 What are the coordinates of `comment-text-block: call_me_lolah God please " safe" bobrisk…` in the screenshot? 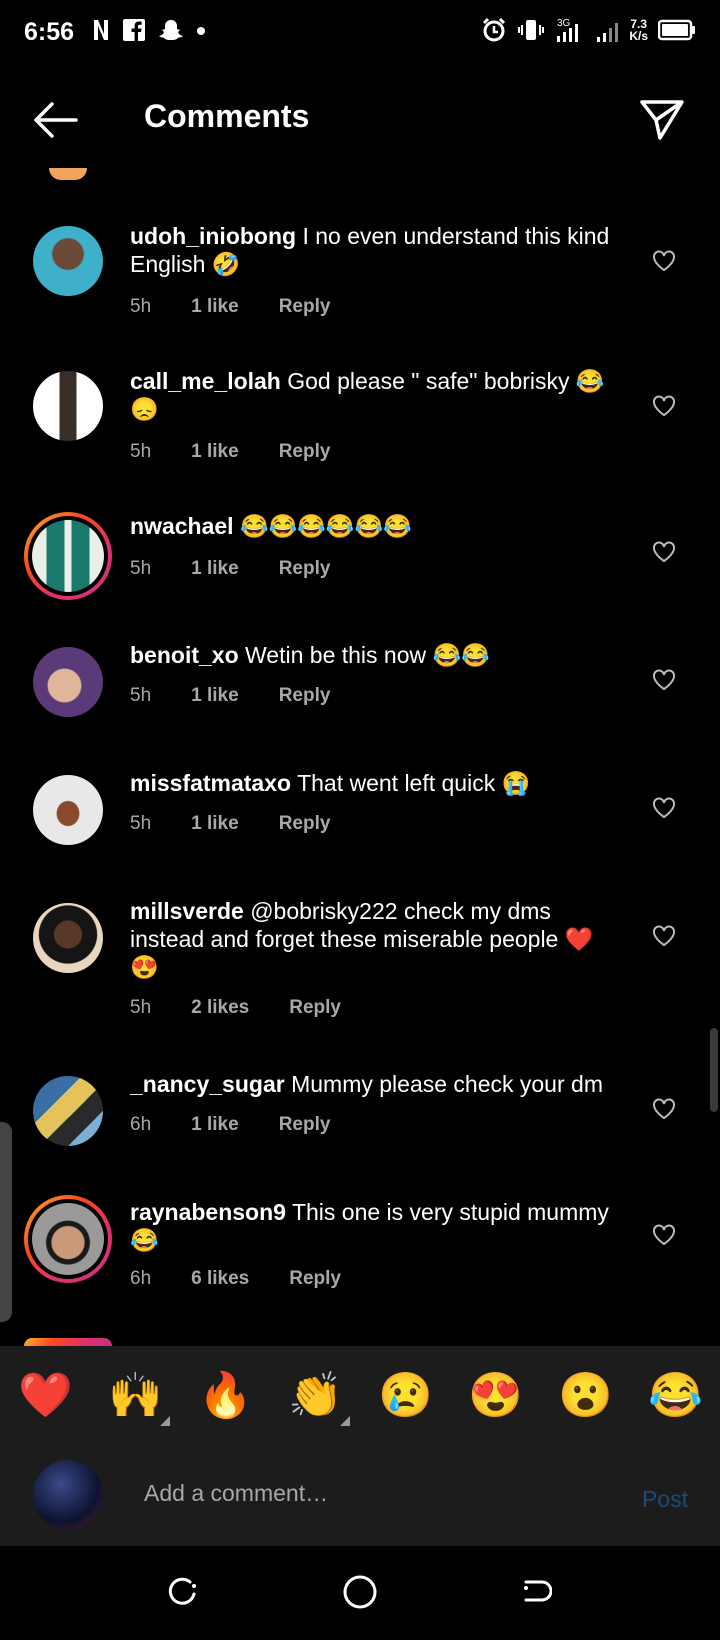 It's located at (375, 395).